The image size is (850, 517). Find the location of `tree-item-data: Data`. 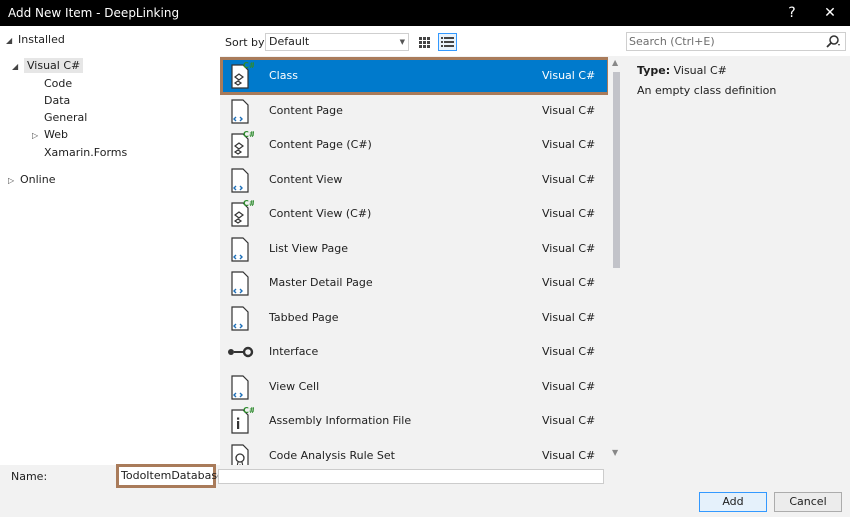

tree-item-data: Data is located at coordinates (57, 100).